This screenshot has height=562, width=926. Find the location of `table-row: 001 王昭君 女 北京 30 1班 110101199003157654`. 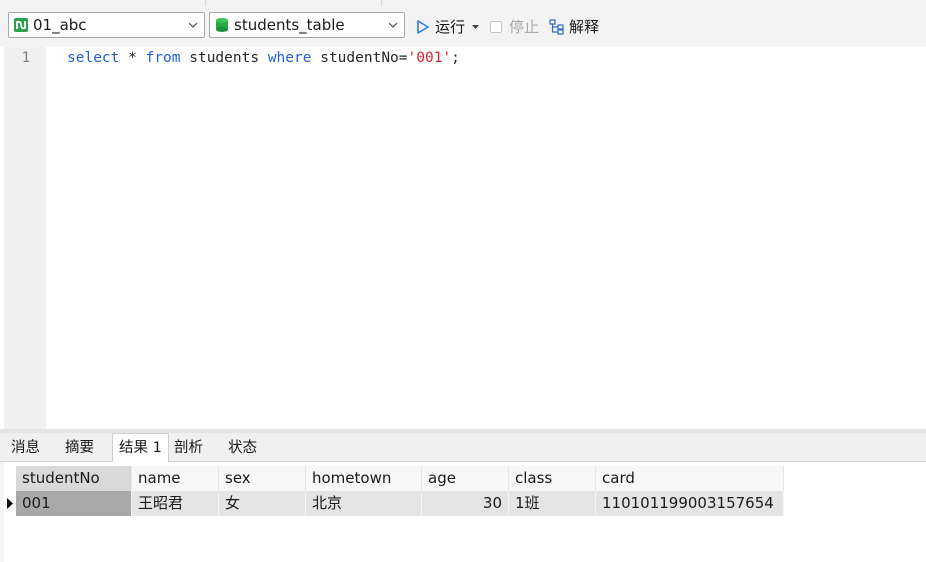

table-row: 001 王昭君 女 北京 30 1班 110101199003157654 is located at coordinates (394, 503).